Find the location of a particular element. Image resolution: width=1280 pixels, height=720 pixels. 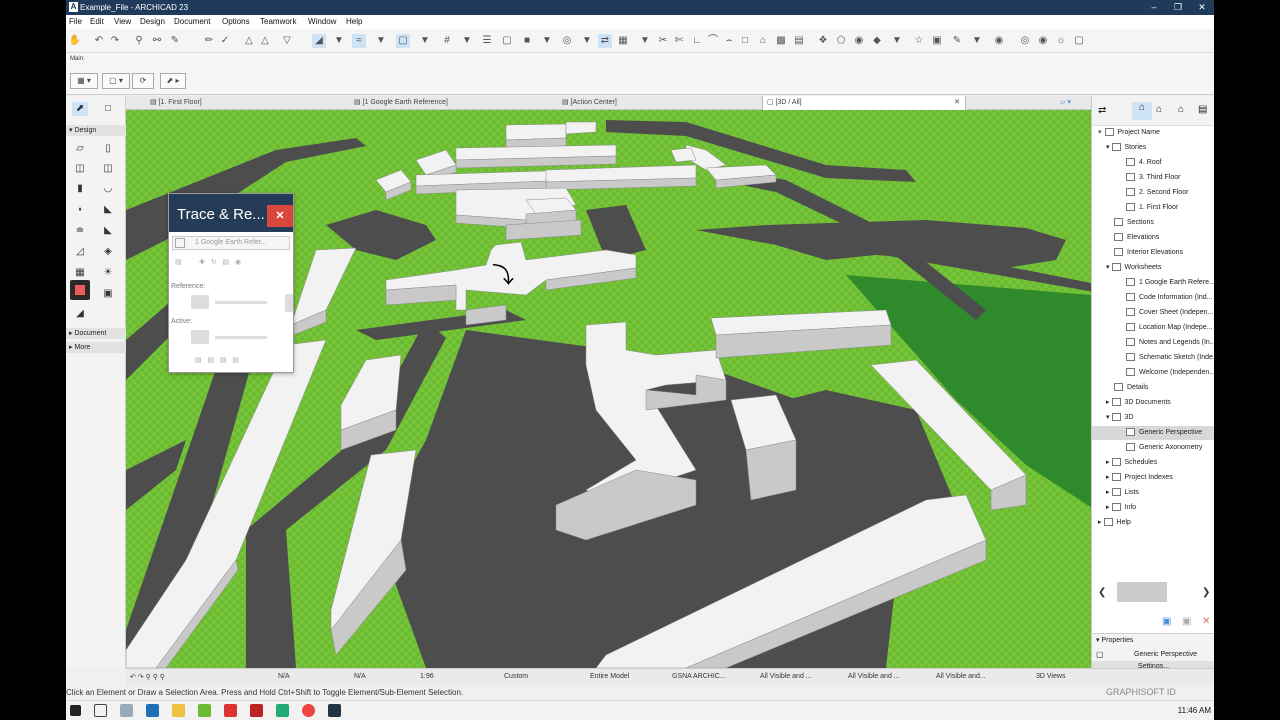

offset-icon: □ is located at coordinates (745, 41).